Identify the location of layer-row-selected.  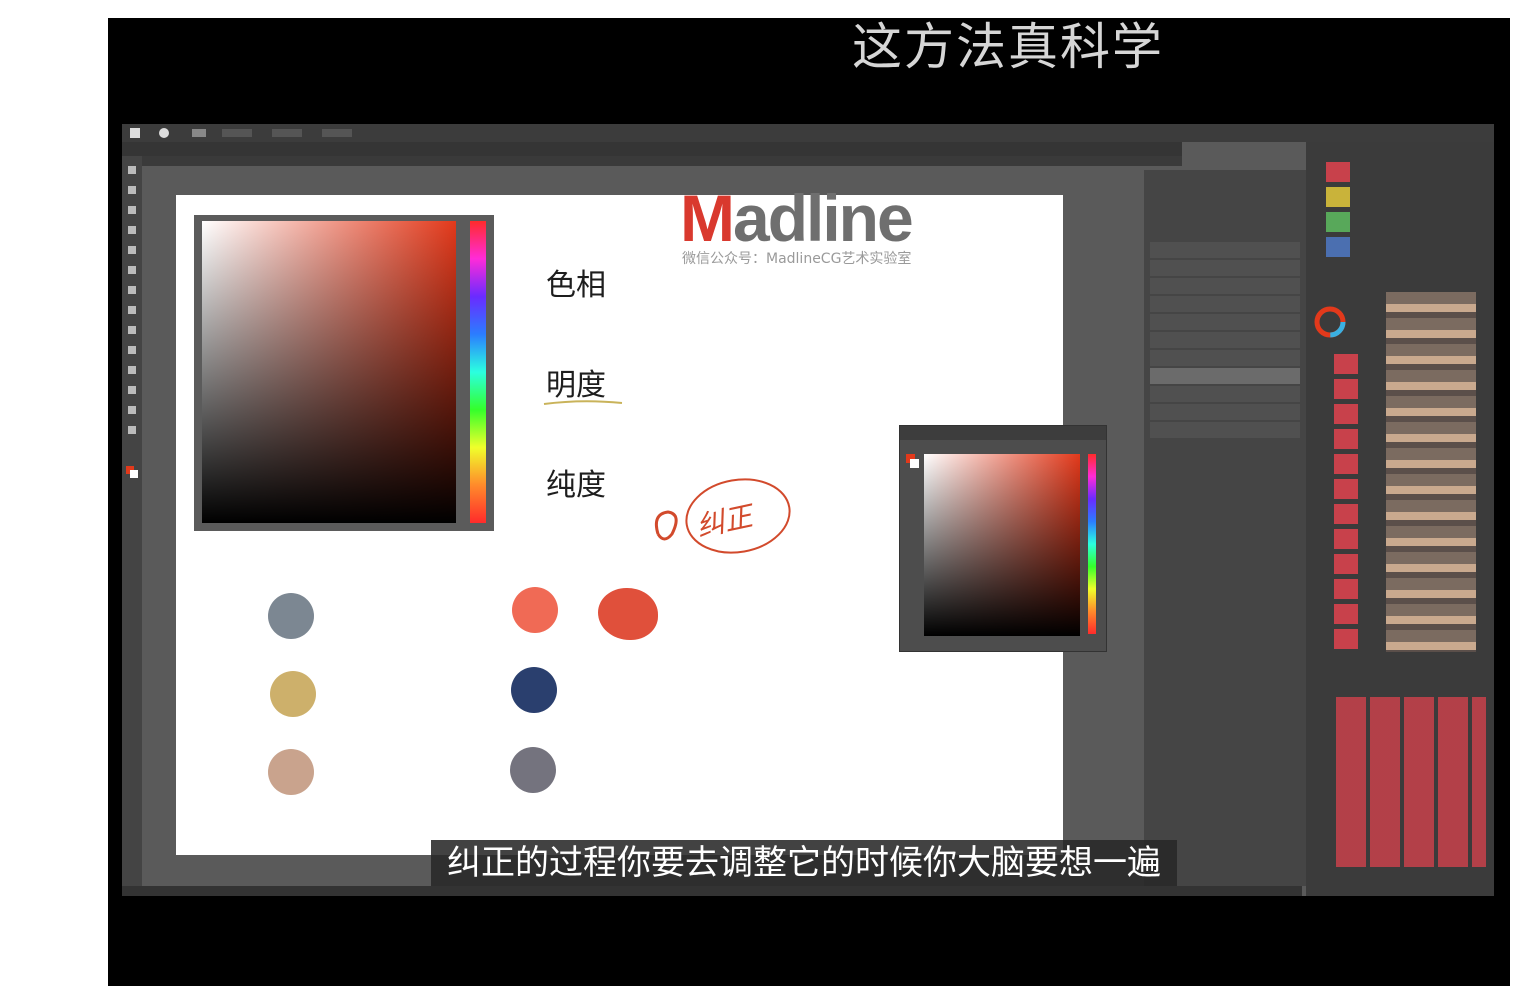
(1225, 376).